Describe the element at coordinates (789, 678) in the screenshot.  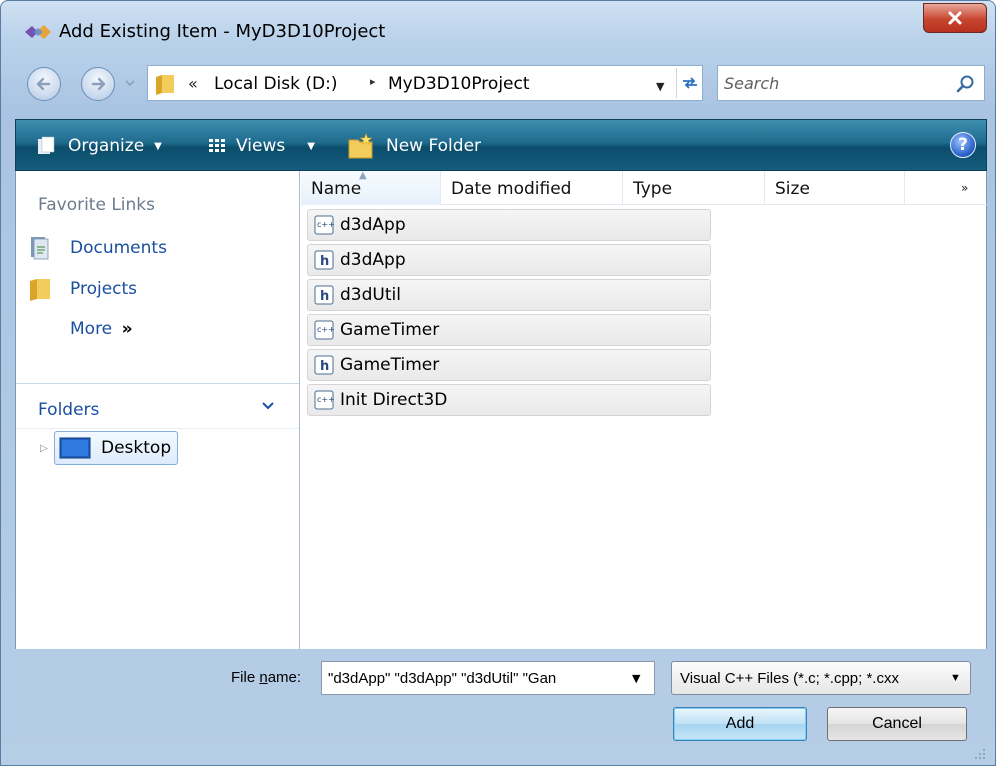
I see `file-type-filter-value: Visual C++ Files (*.c; *.cpp; *.cxx` at that location.